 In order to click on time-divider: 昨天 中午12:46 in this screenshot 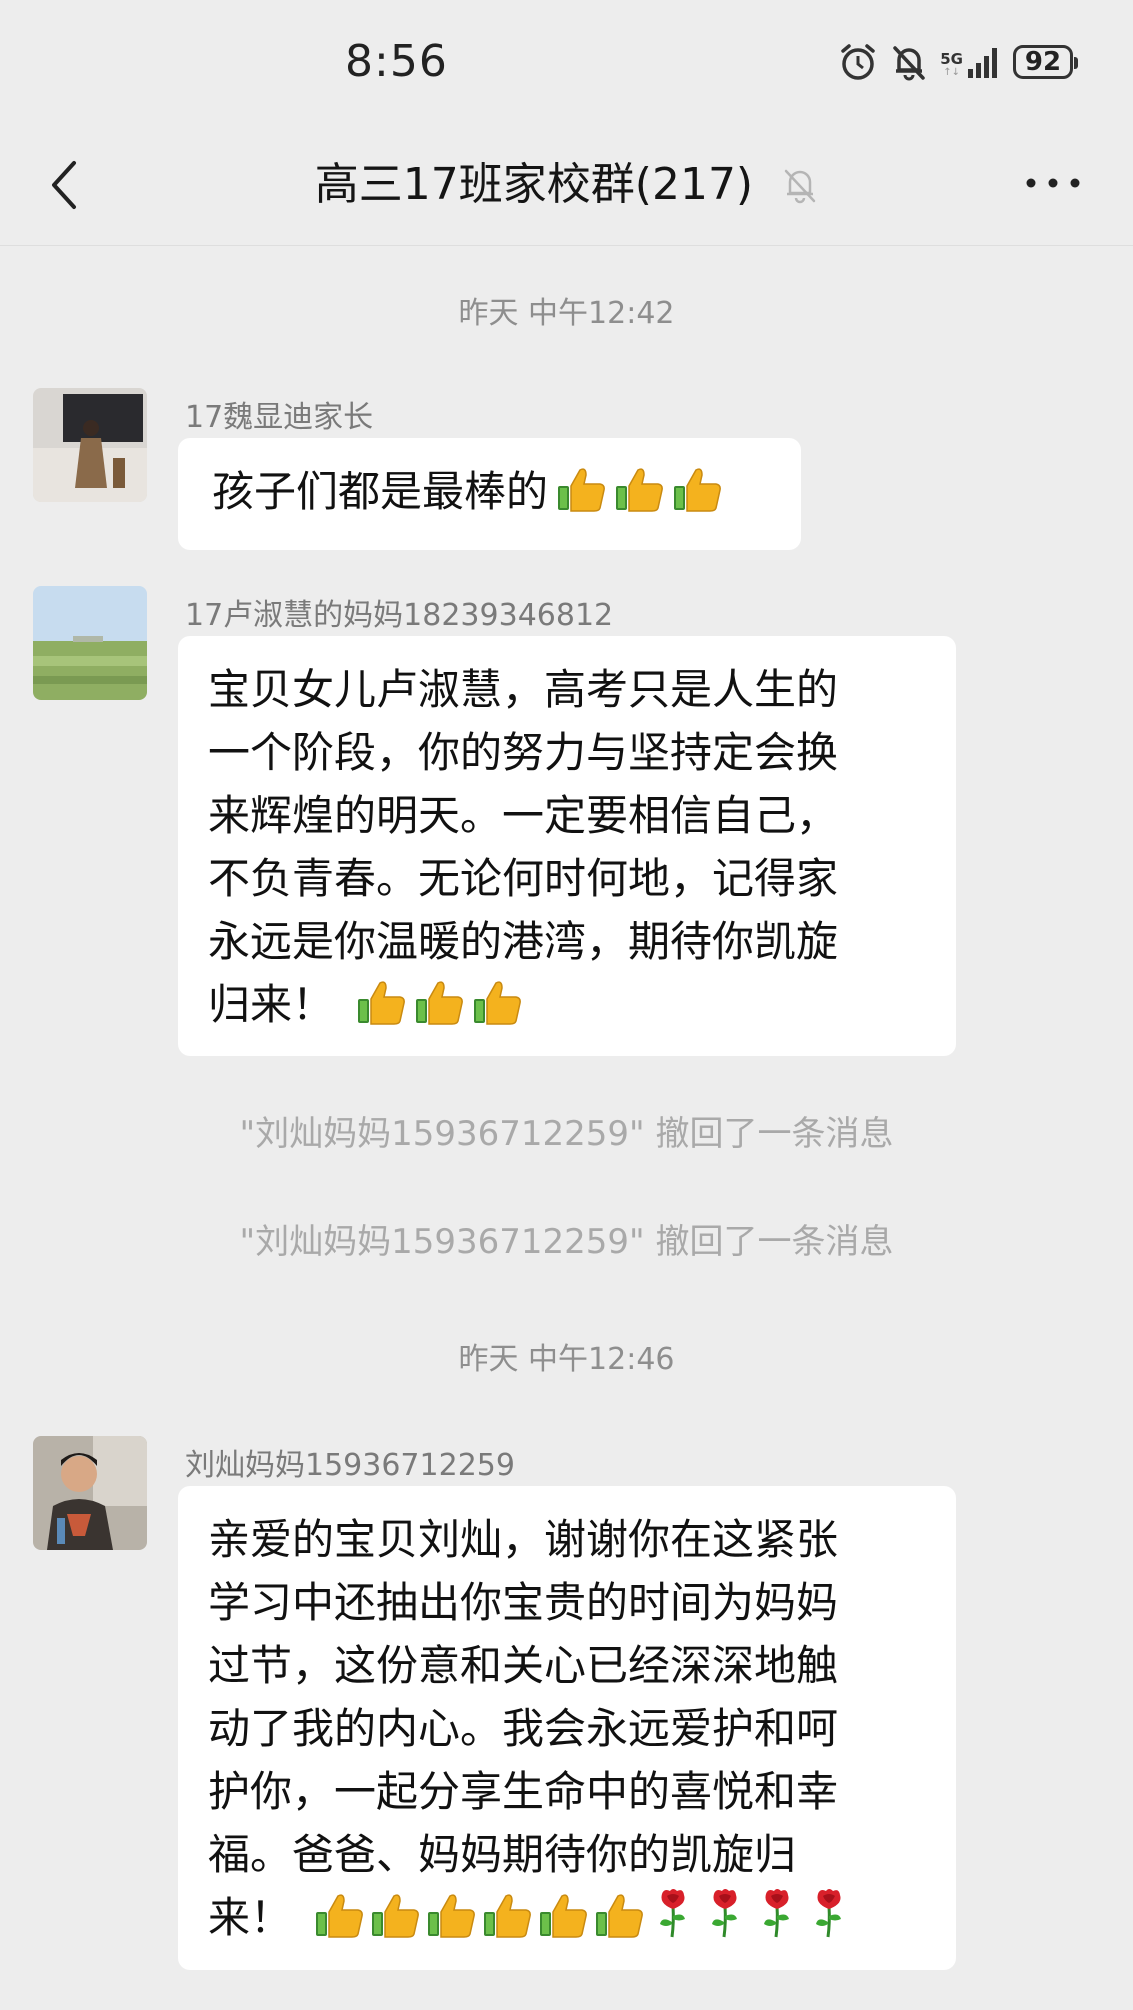, I will do `click(566, 1359)`.